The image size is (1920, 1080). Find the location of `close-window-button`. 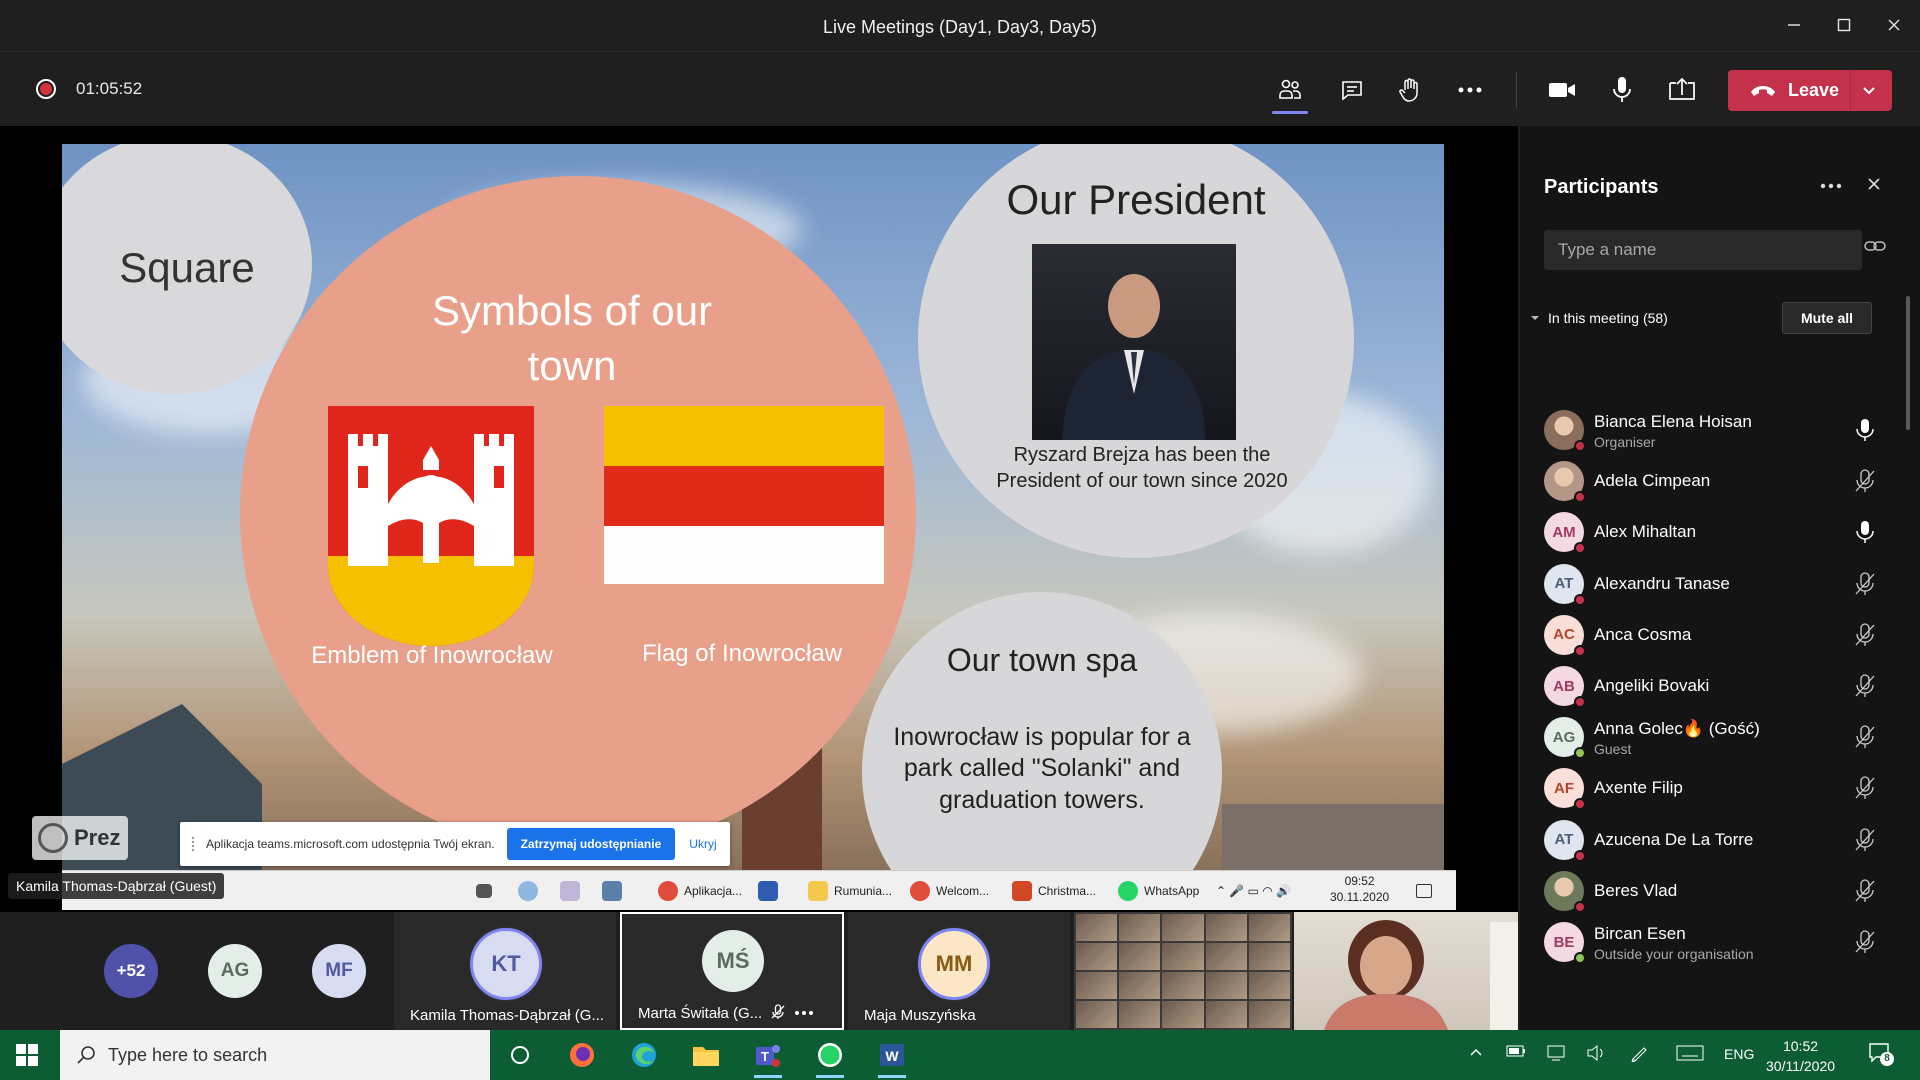

close-window-button is located at coordinates (1894, 25).